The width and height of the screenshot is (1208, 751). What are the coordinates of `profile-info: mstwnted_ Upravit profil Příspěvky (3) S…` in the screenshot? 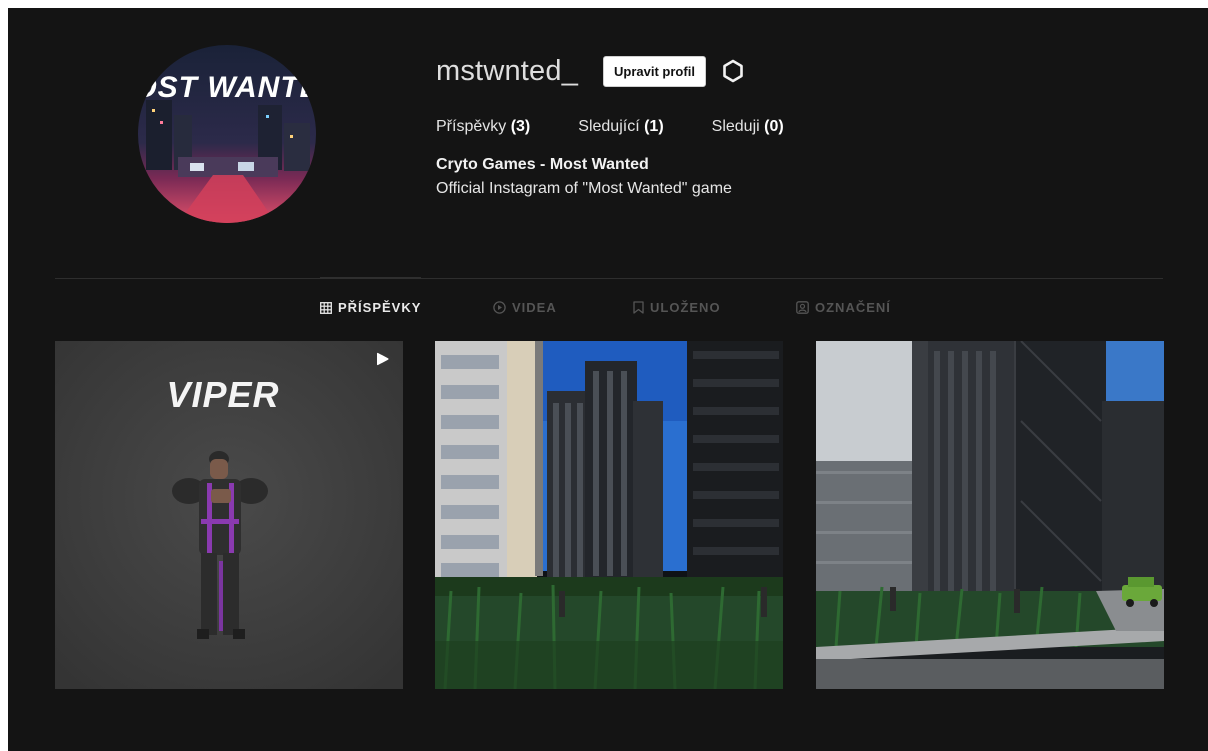 It's located at (634, 125).